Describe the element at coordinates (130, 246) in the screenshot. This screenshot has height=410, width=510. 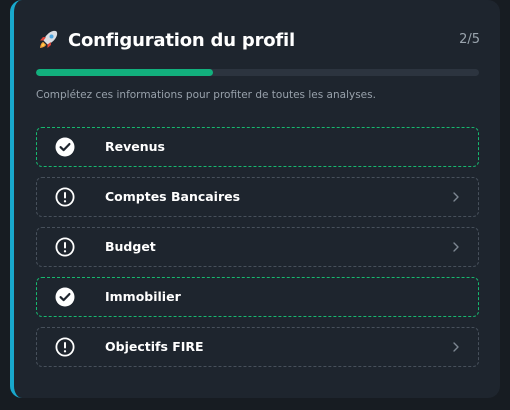
I see `step-label: Budget` at that location.